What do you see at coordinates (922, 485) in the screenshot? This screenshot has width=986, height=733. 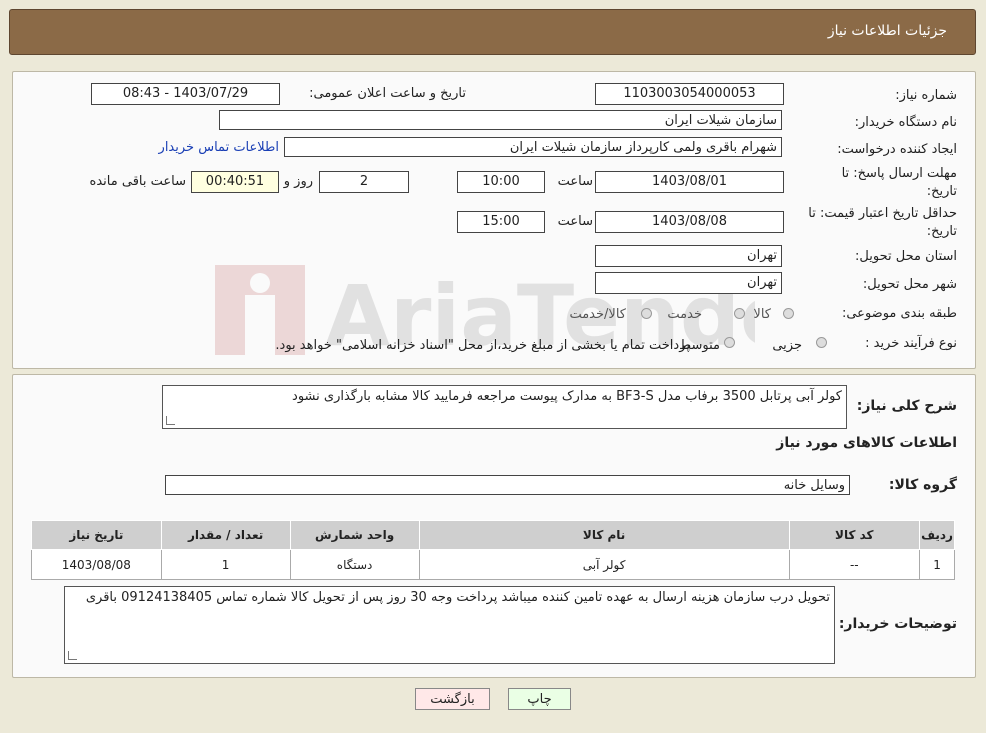 I see `goods-group-label: گروه کالا:` at bounding box center [922, 485].